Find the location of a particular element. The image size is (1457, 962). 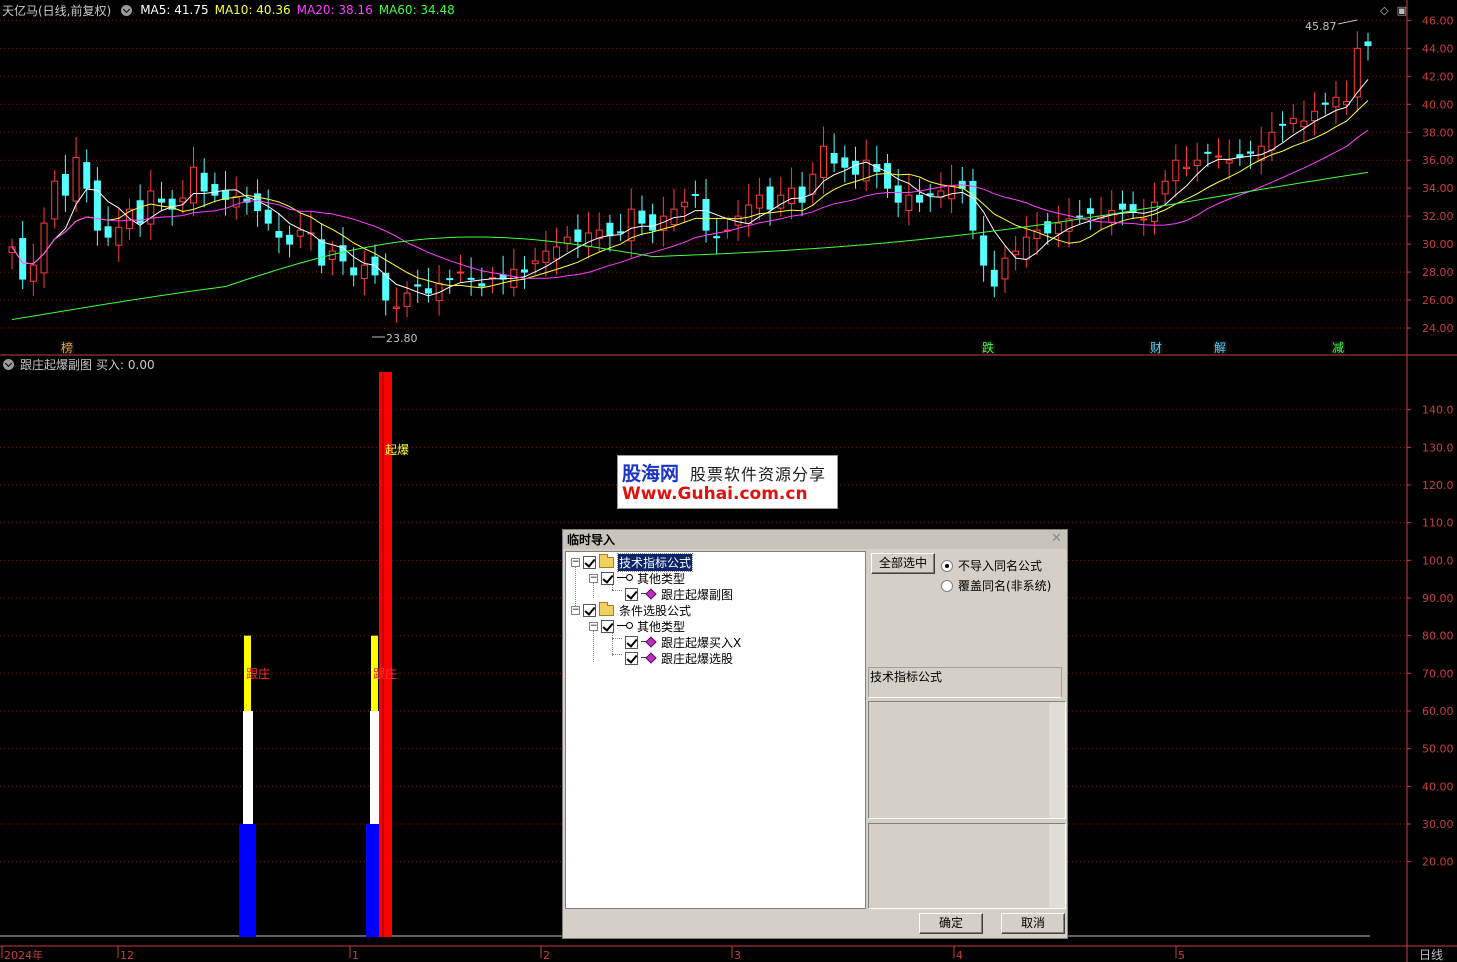

indicator-header: 跟庄起爆副图 买入: 0.00 is located at coordinates (77, 364).